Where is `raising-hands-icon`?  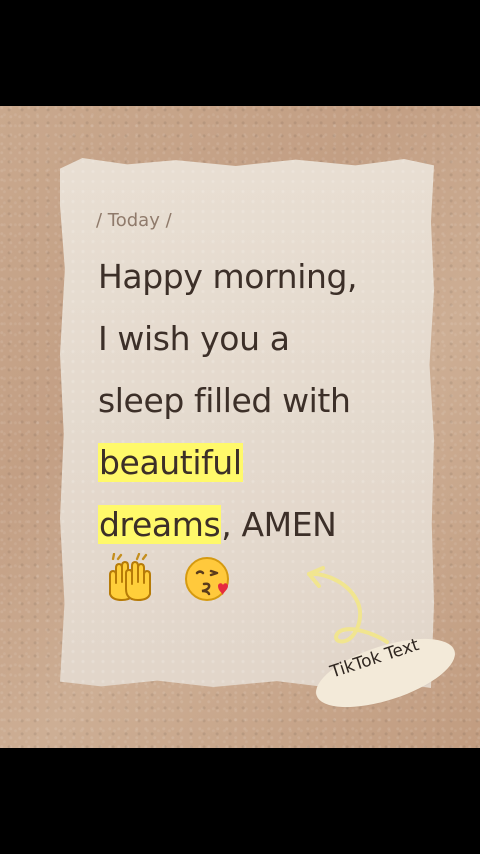
raising-hands-icon is located at coordinates (130, 577).